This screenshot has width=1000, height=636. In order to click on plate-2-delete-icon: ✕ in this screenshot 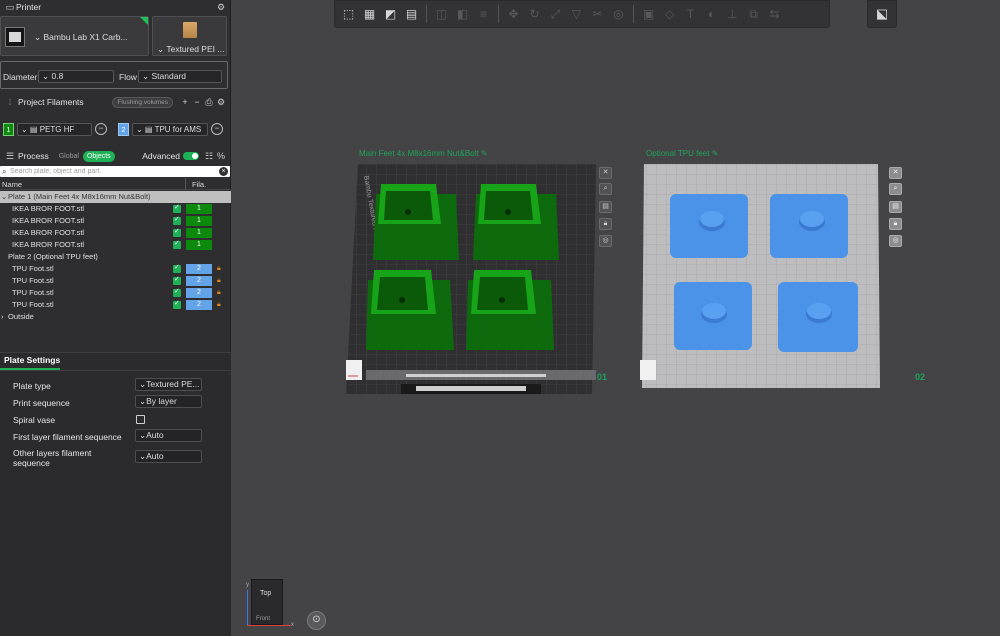, I will do `click(895, 173)`.